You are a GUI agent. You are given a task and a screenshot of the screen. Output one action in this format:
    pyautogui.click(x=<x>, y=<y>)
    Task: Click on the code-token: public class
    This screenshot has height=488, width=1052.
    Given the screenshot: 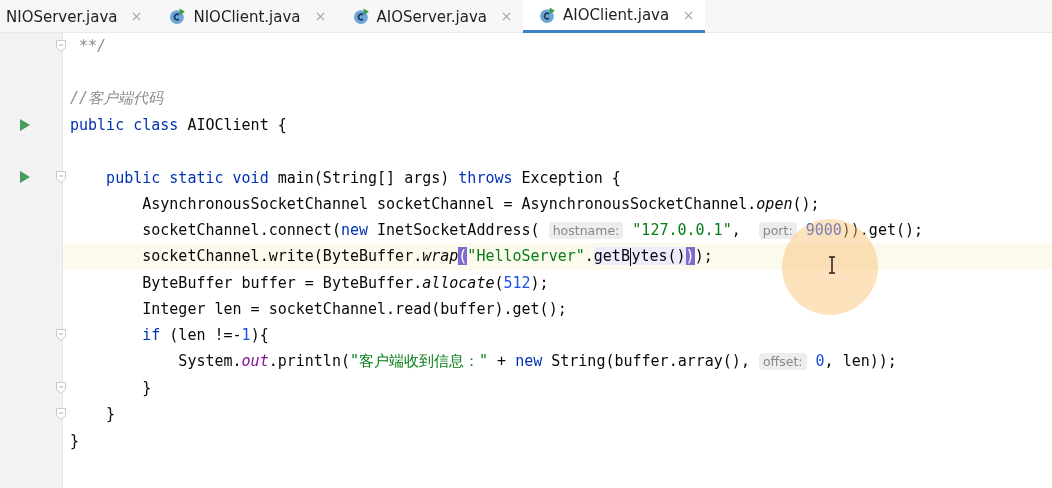 What is the action you would take?
    pyautogui.click(x=124, y=125)
    